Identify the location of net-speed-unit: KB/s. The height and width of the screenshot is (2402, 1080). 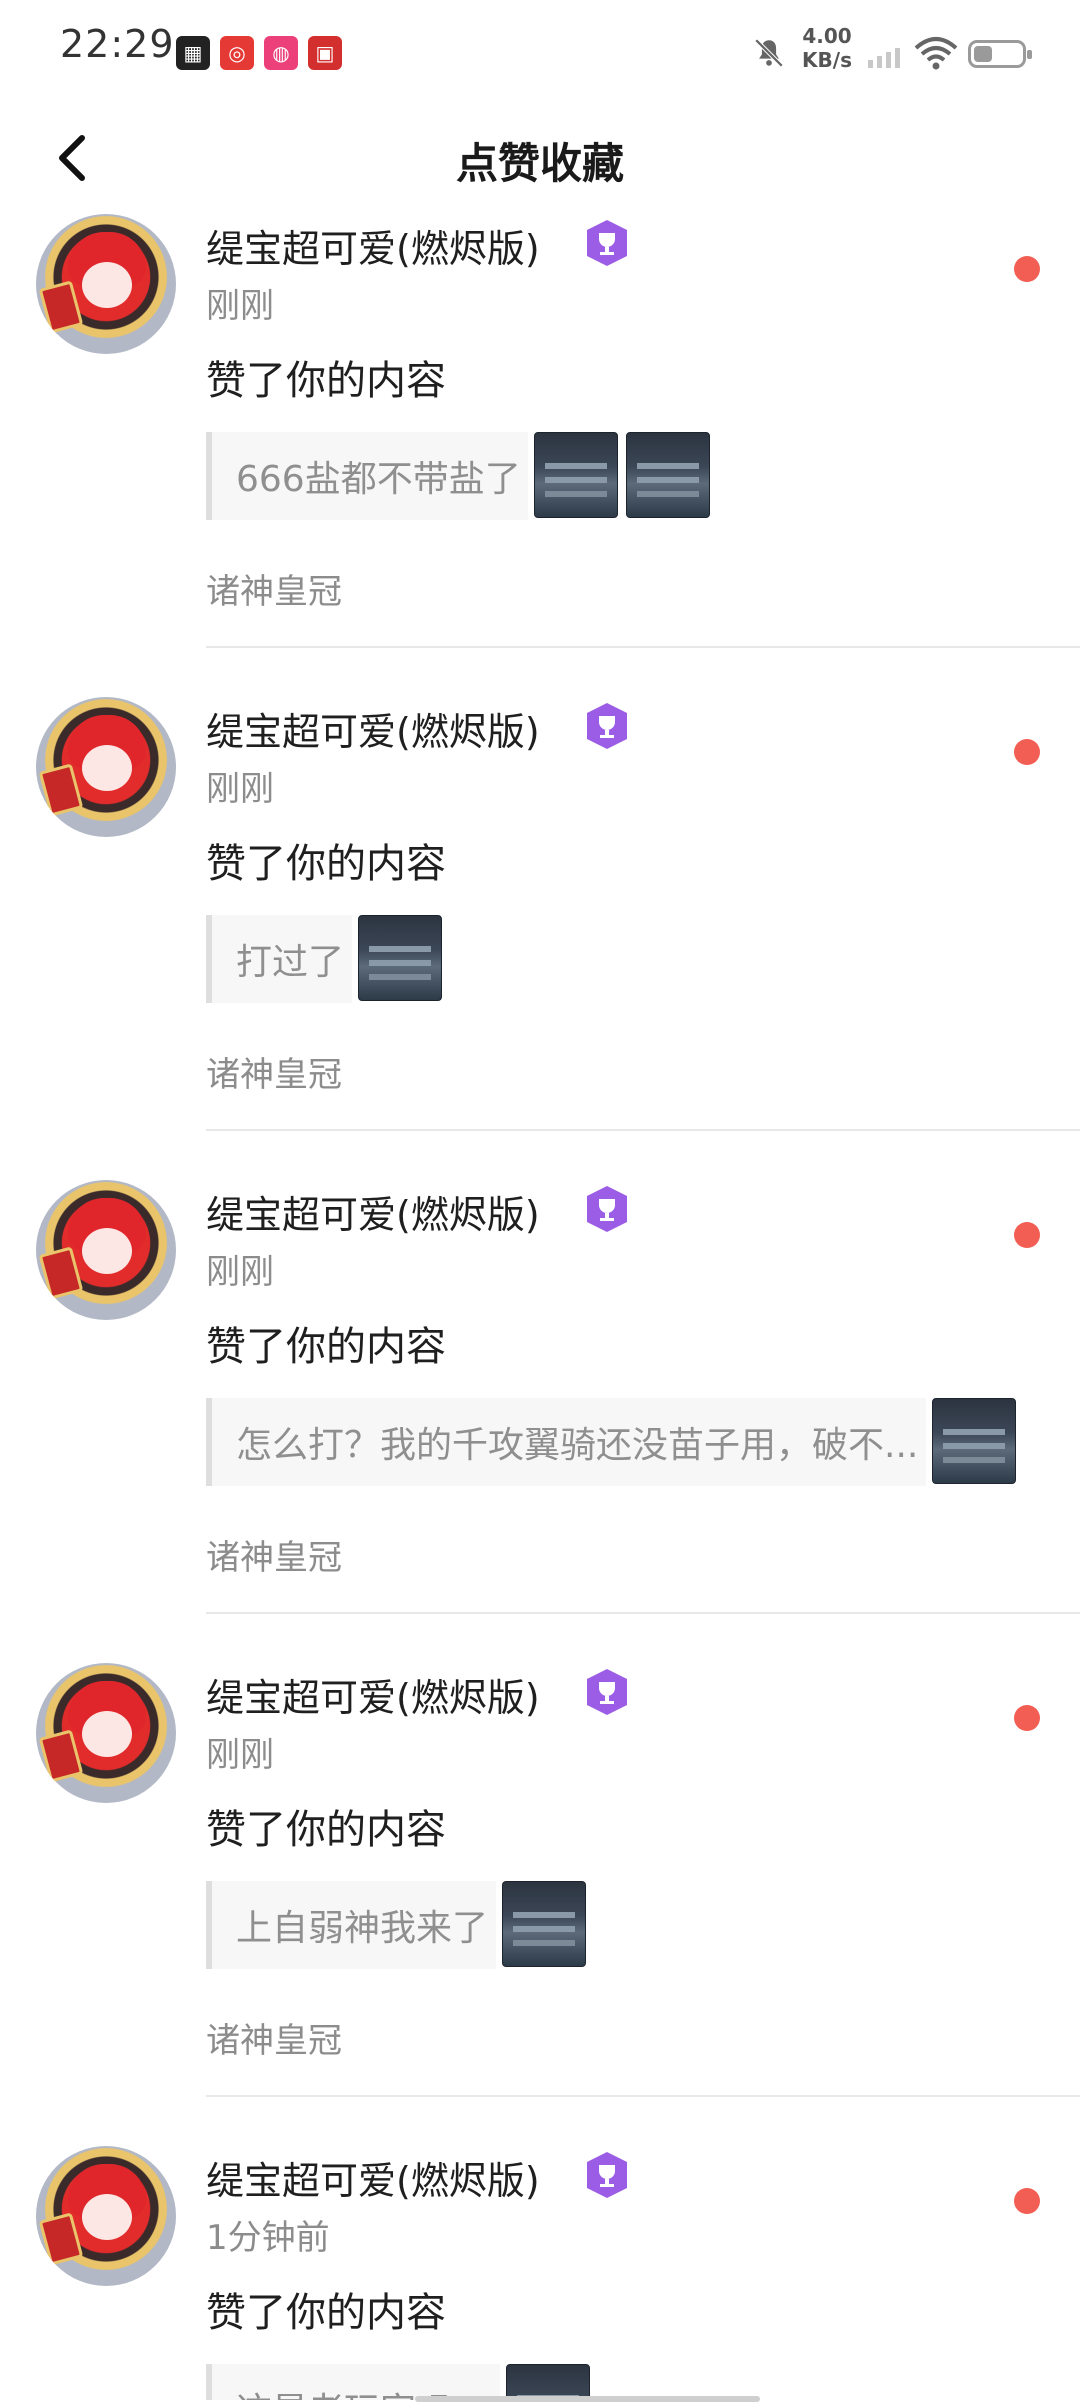
(827, 60).